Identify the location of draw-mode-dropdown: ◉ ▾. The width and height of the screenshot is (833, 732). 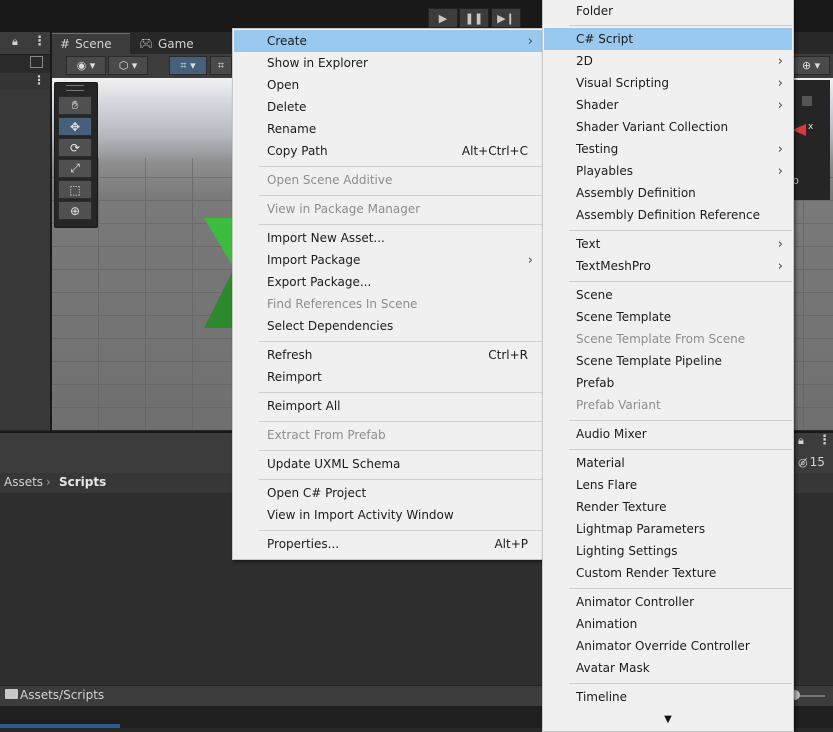
(86, 65).